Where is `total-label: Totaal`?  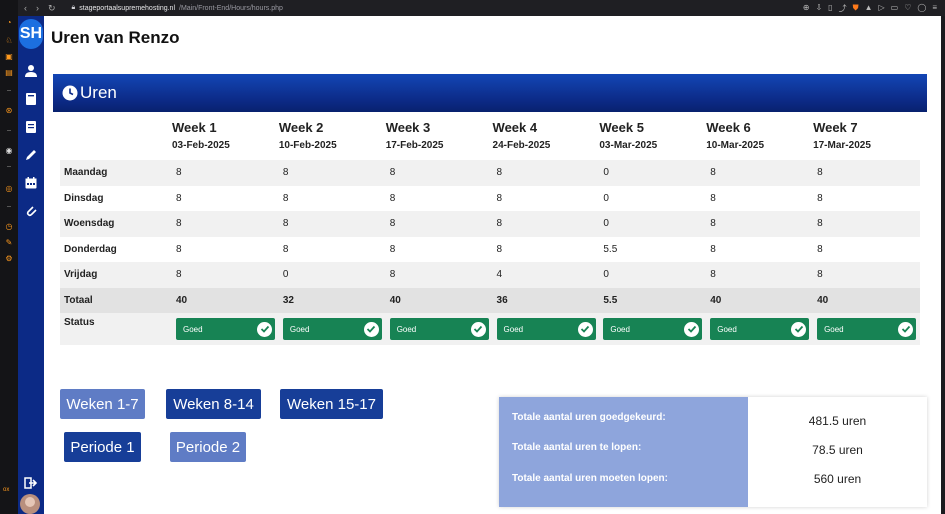
total-label: Totaal is located at coordinates (116, 300).